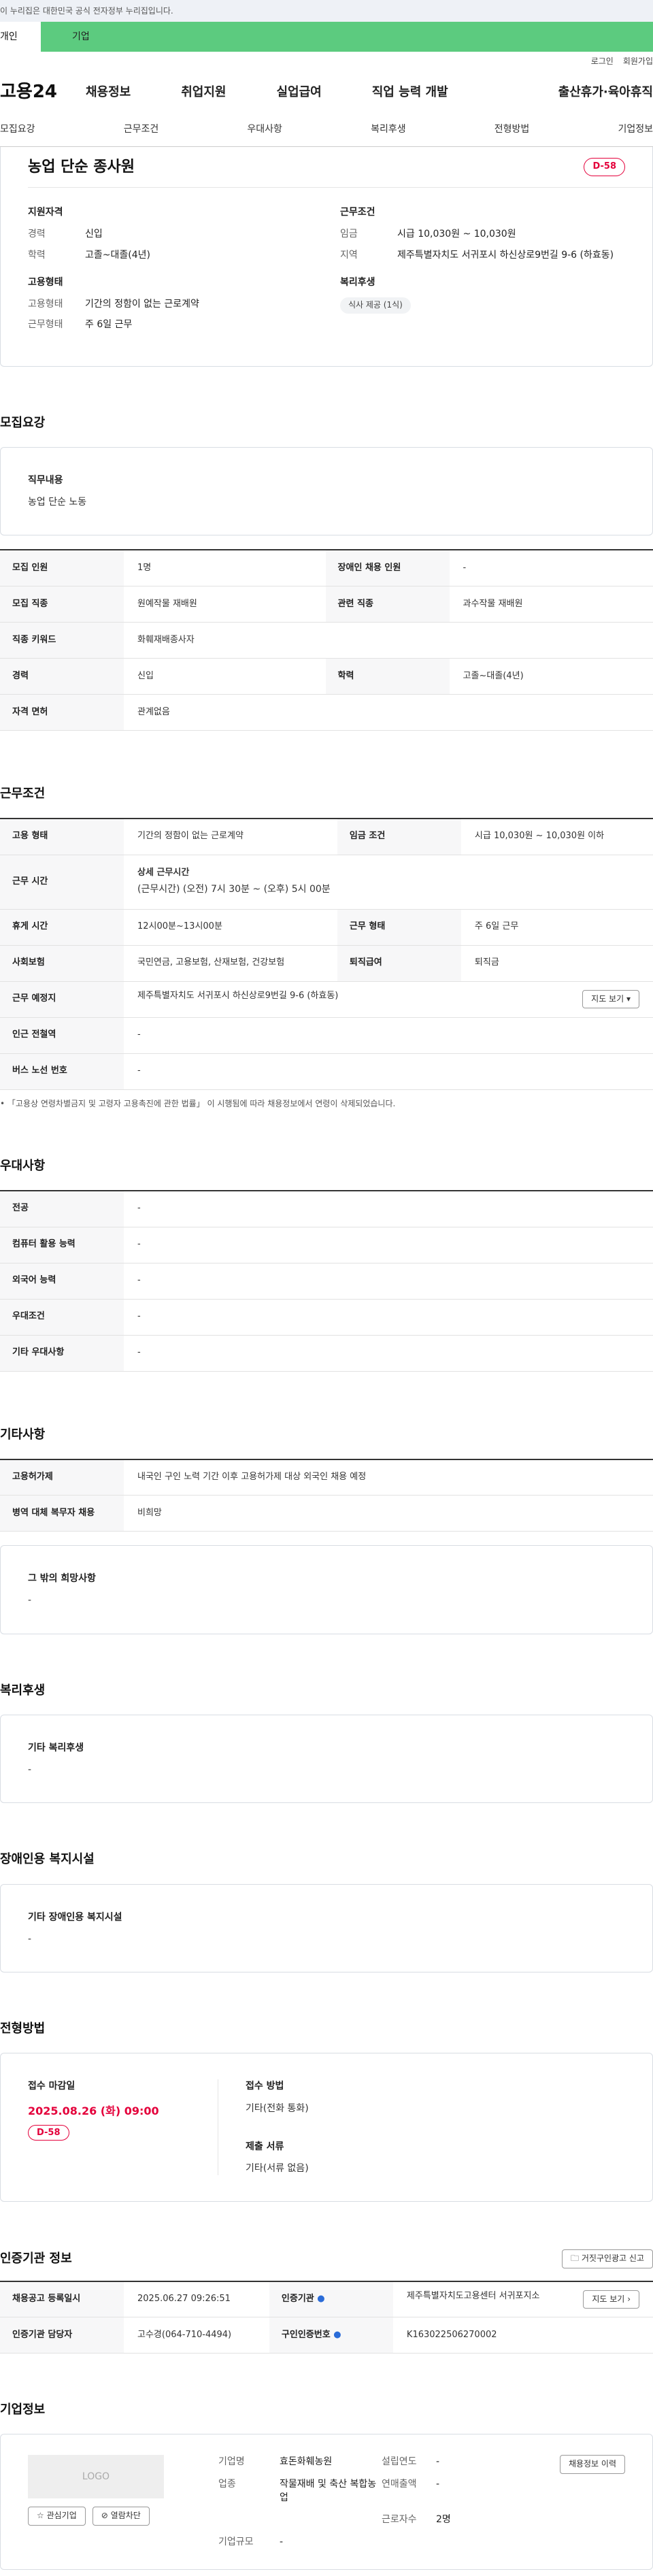 The height and width of the screenshot is (2576, 653). Describe the element at coordinates (62, 837) in the screenshot. I see `cell-key: 고용 형태` at that location.